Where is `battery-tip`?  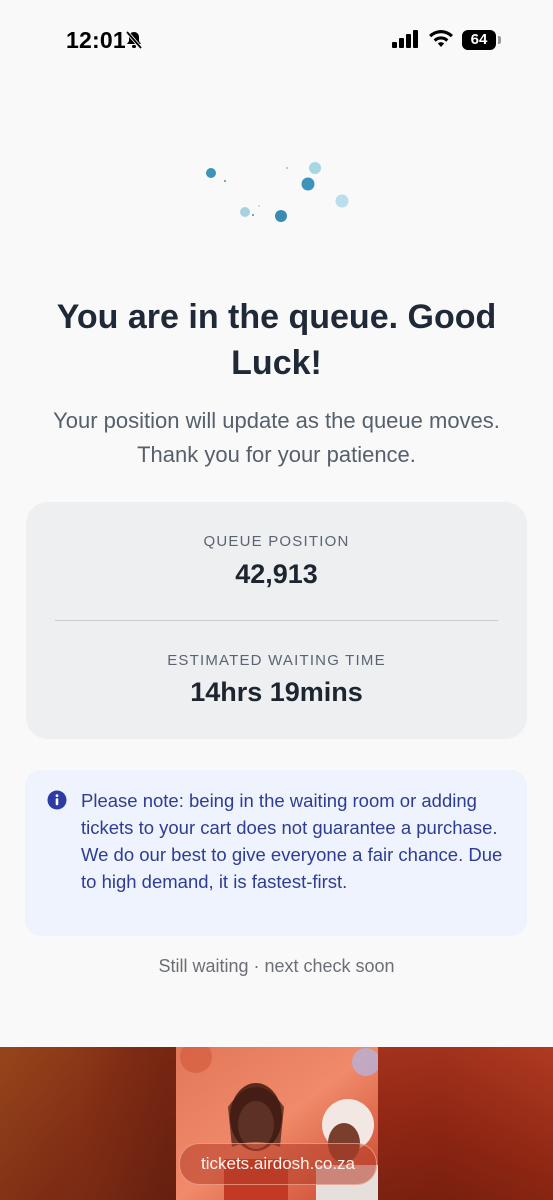 battery-tip is located at coordinates (499, 40).